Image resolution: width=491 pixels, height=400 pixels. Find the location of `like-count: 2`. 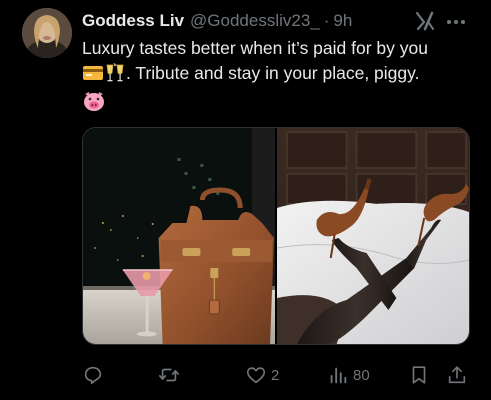

like-count: 2 is located at coordinates (275, 375).